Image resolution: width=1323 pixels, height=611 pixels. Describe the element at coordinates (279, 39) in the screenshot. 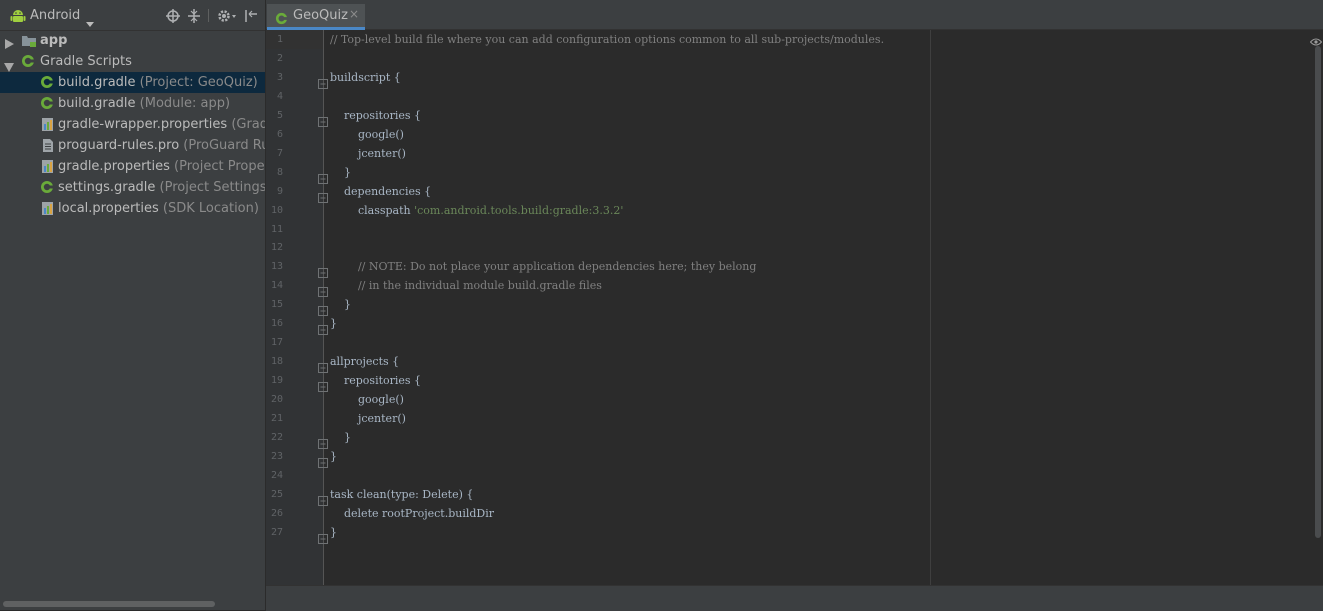

I see `line-number: 1` at that location.